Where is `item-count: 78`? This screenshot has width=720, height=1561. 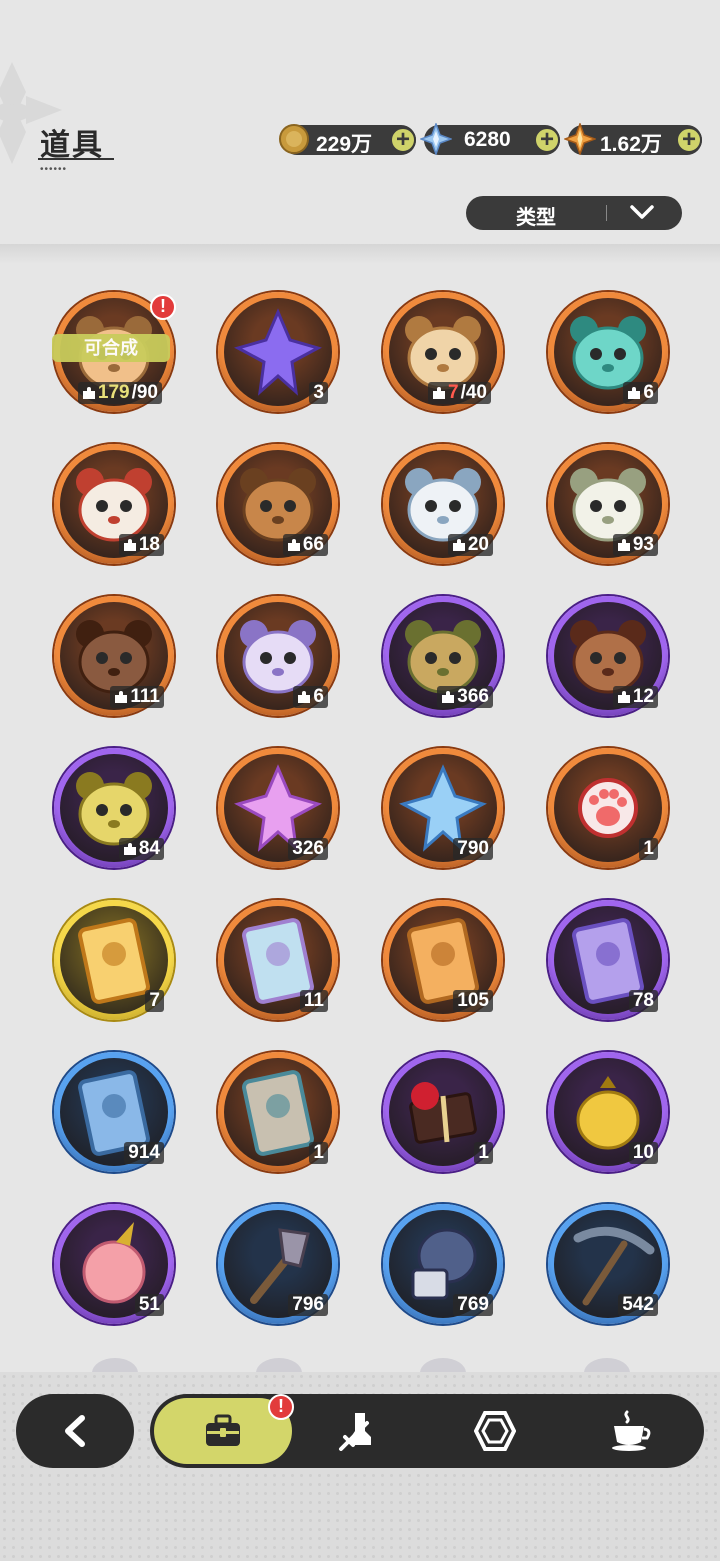 item-count: 78 is located at coordinates (643, 1001).